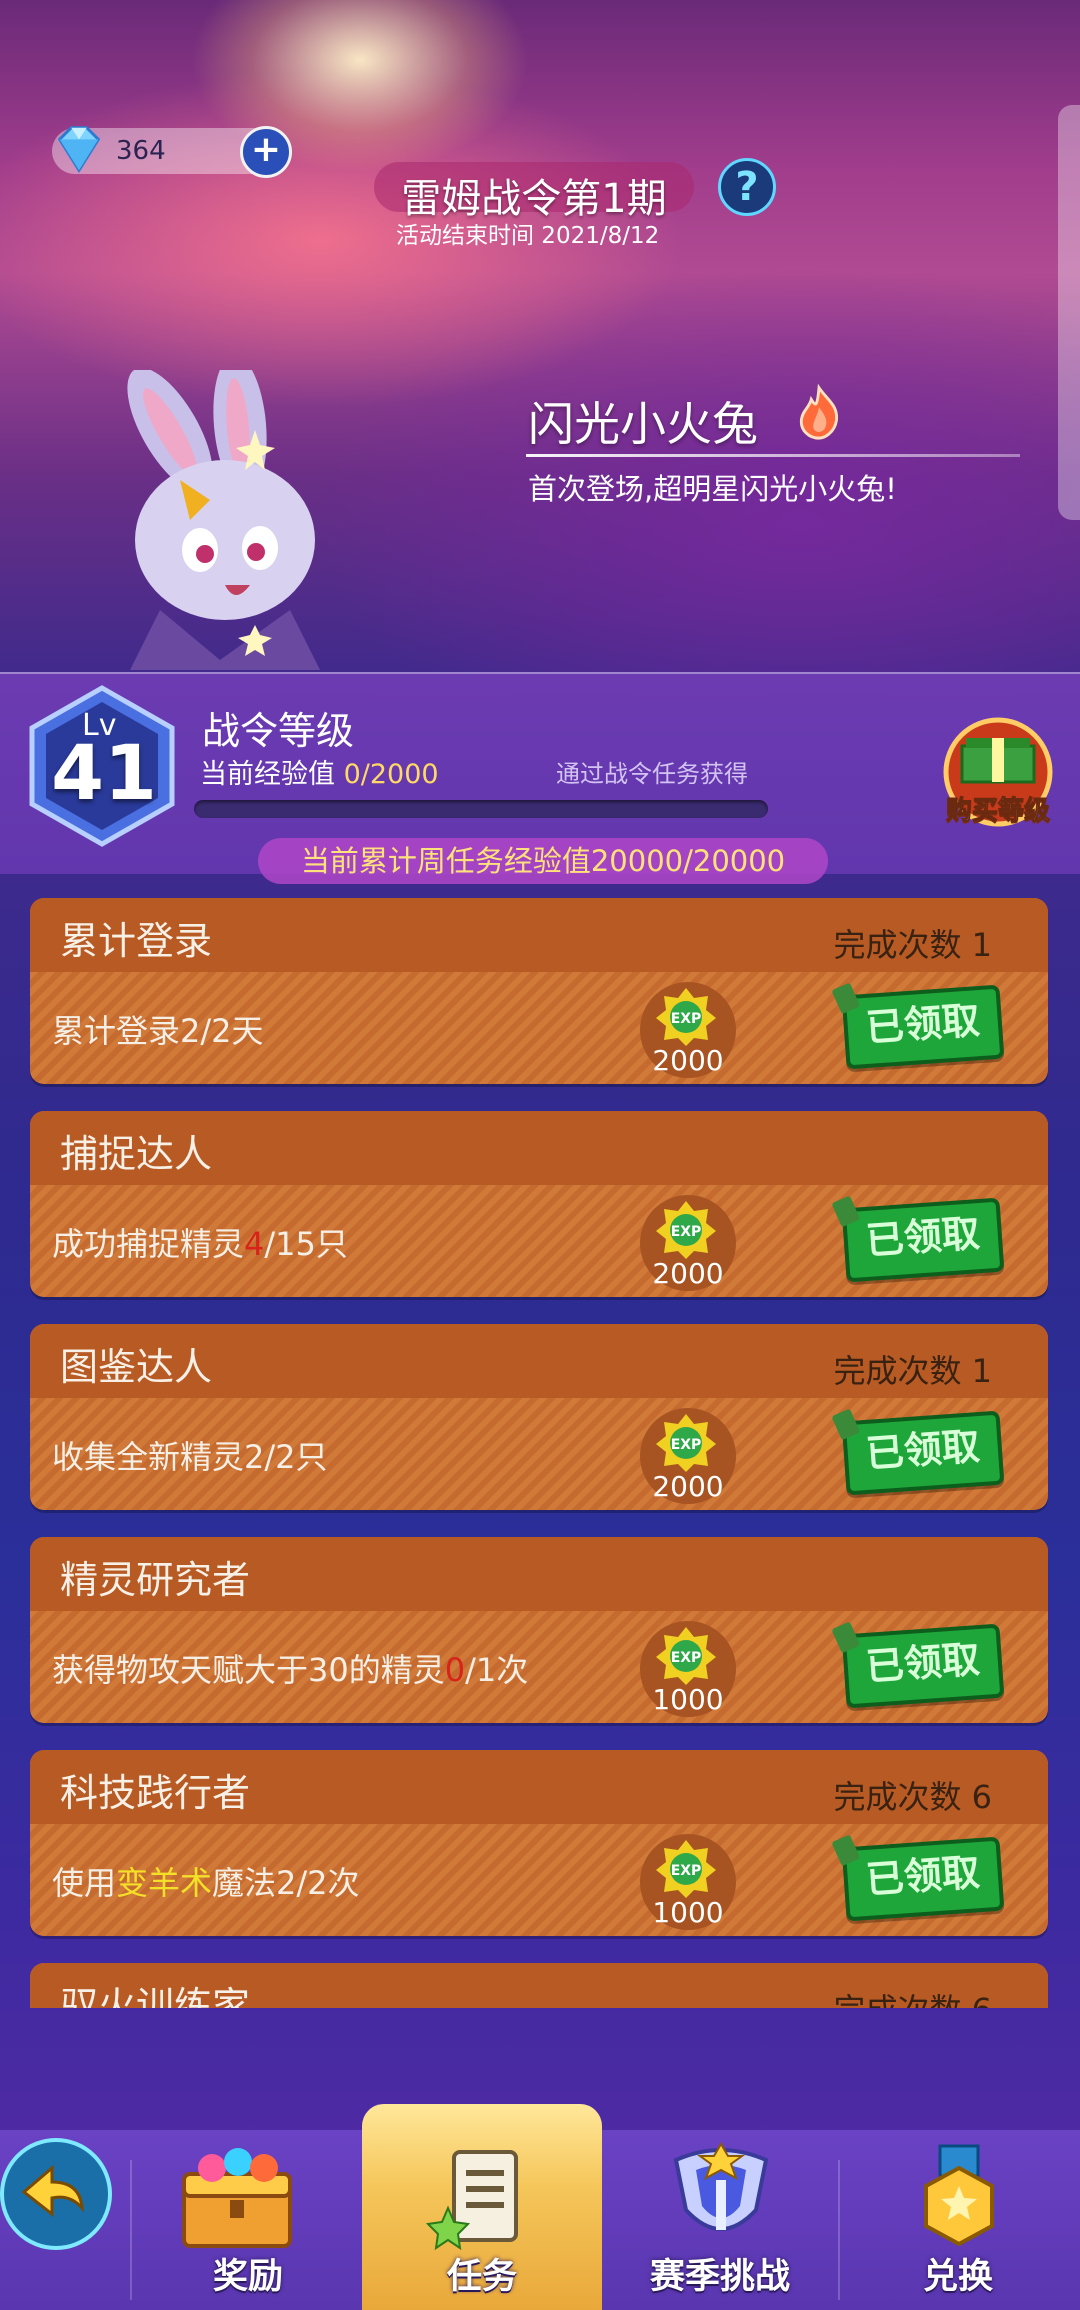 The height and width of the screenshot is (2310, 1080). What do you see at coordinates (543, 861) in the screenshot?
I see `weekly-exp-total: 当前累计周任务经验值20000/20000` at bounding box center [543, 861].